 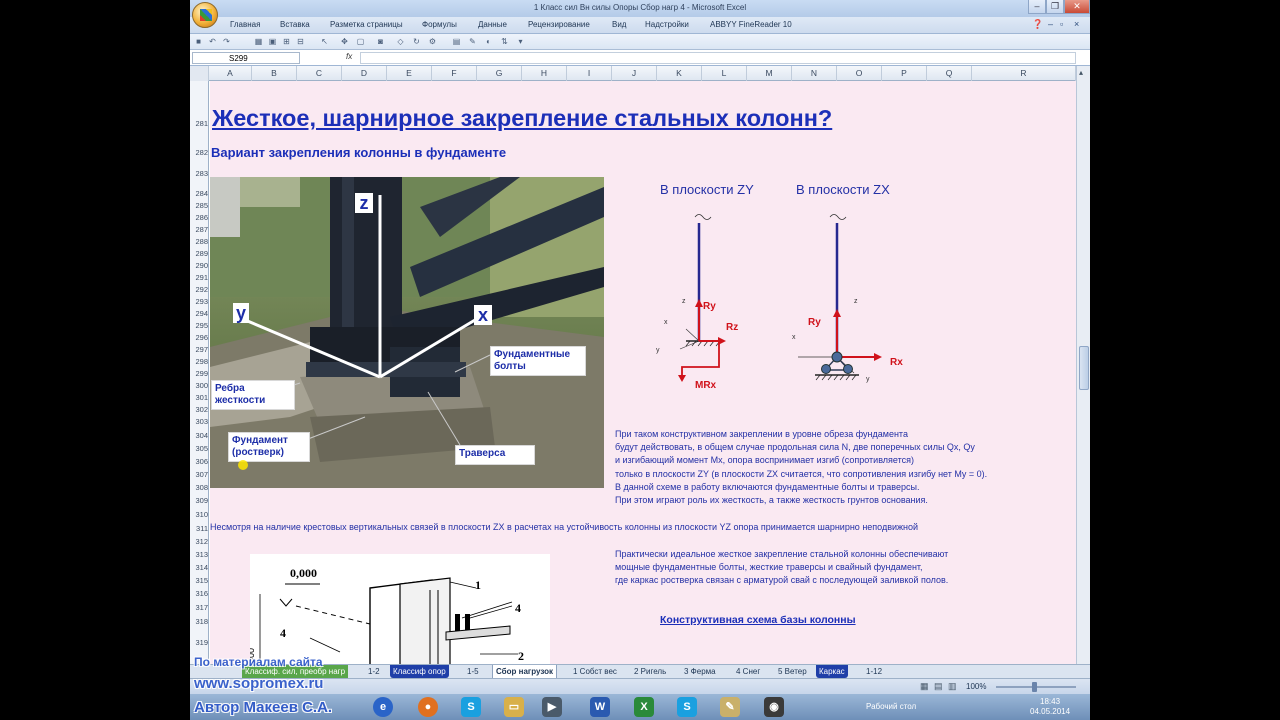 I want to click on column-header: G, so click(x=499, y=73).